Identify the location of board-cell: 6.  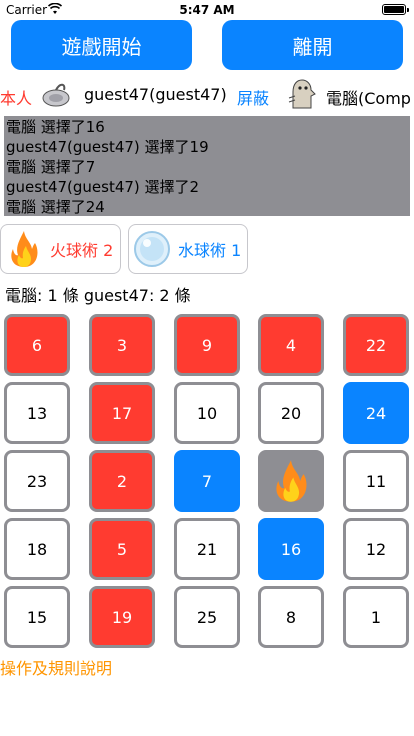
(37, 345).